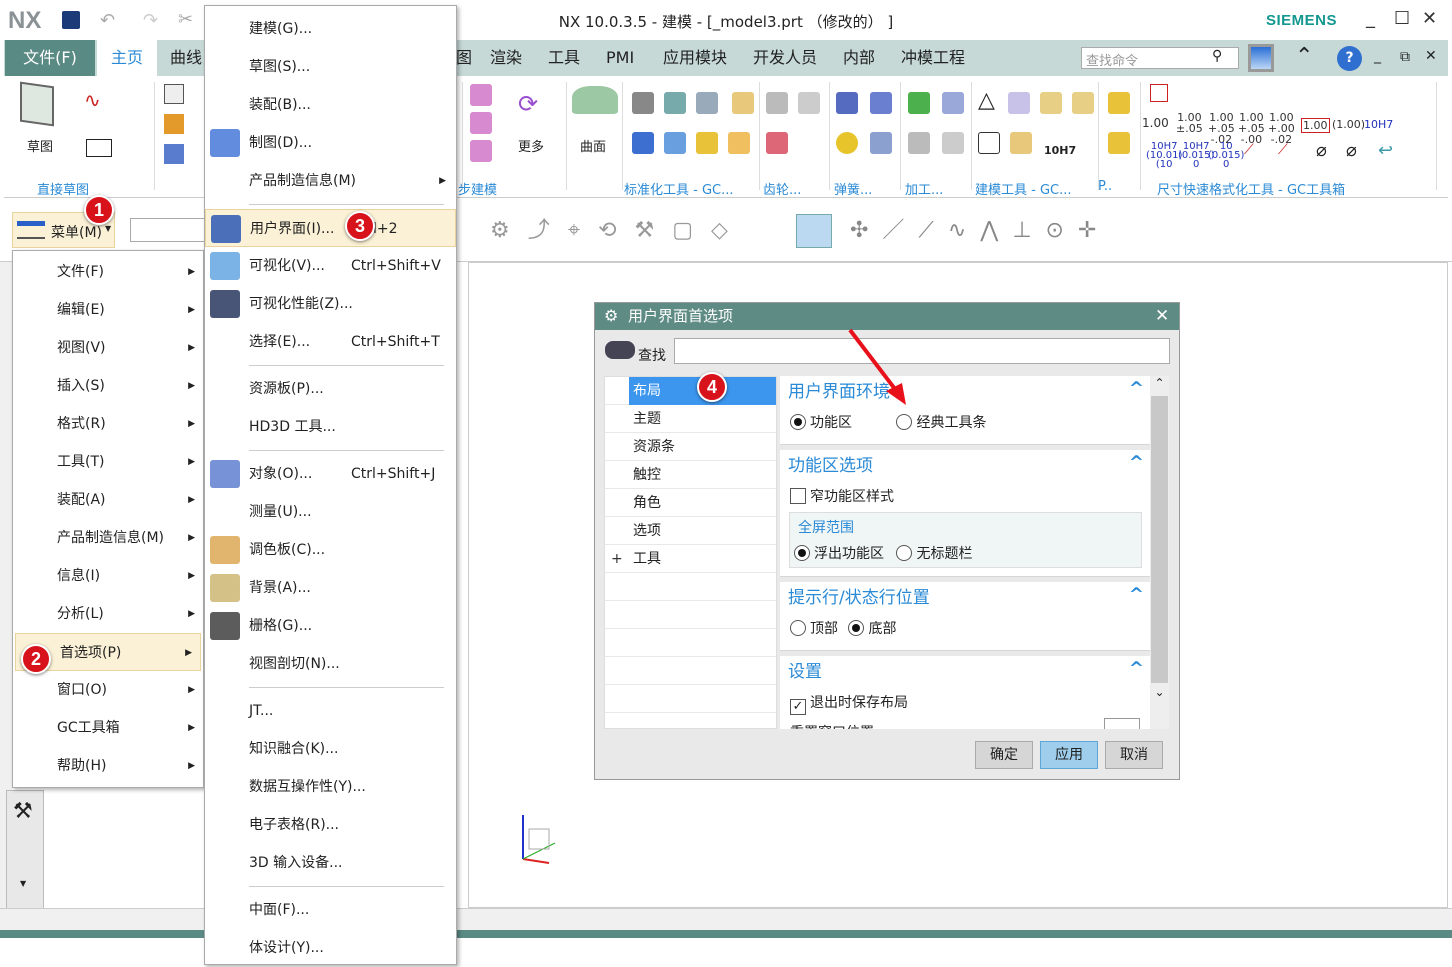 The image size is (1452, 967). Describe the element at coordinates (1249, 150) in the screenshot. I see `radius-icon: ⟋` at that location.